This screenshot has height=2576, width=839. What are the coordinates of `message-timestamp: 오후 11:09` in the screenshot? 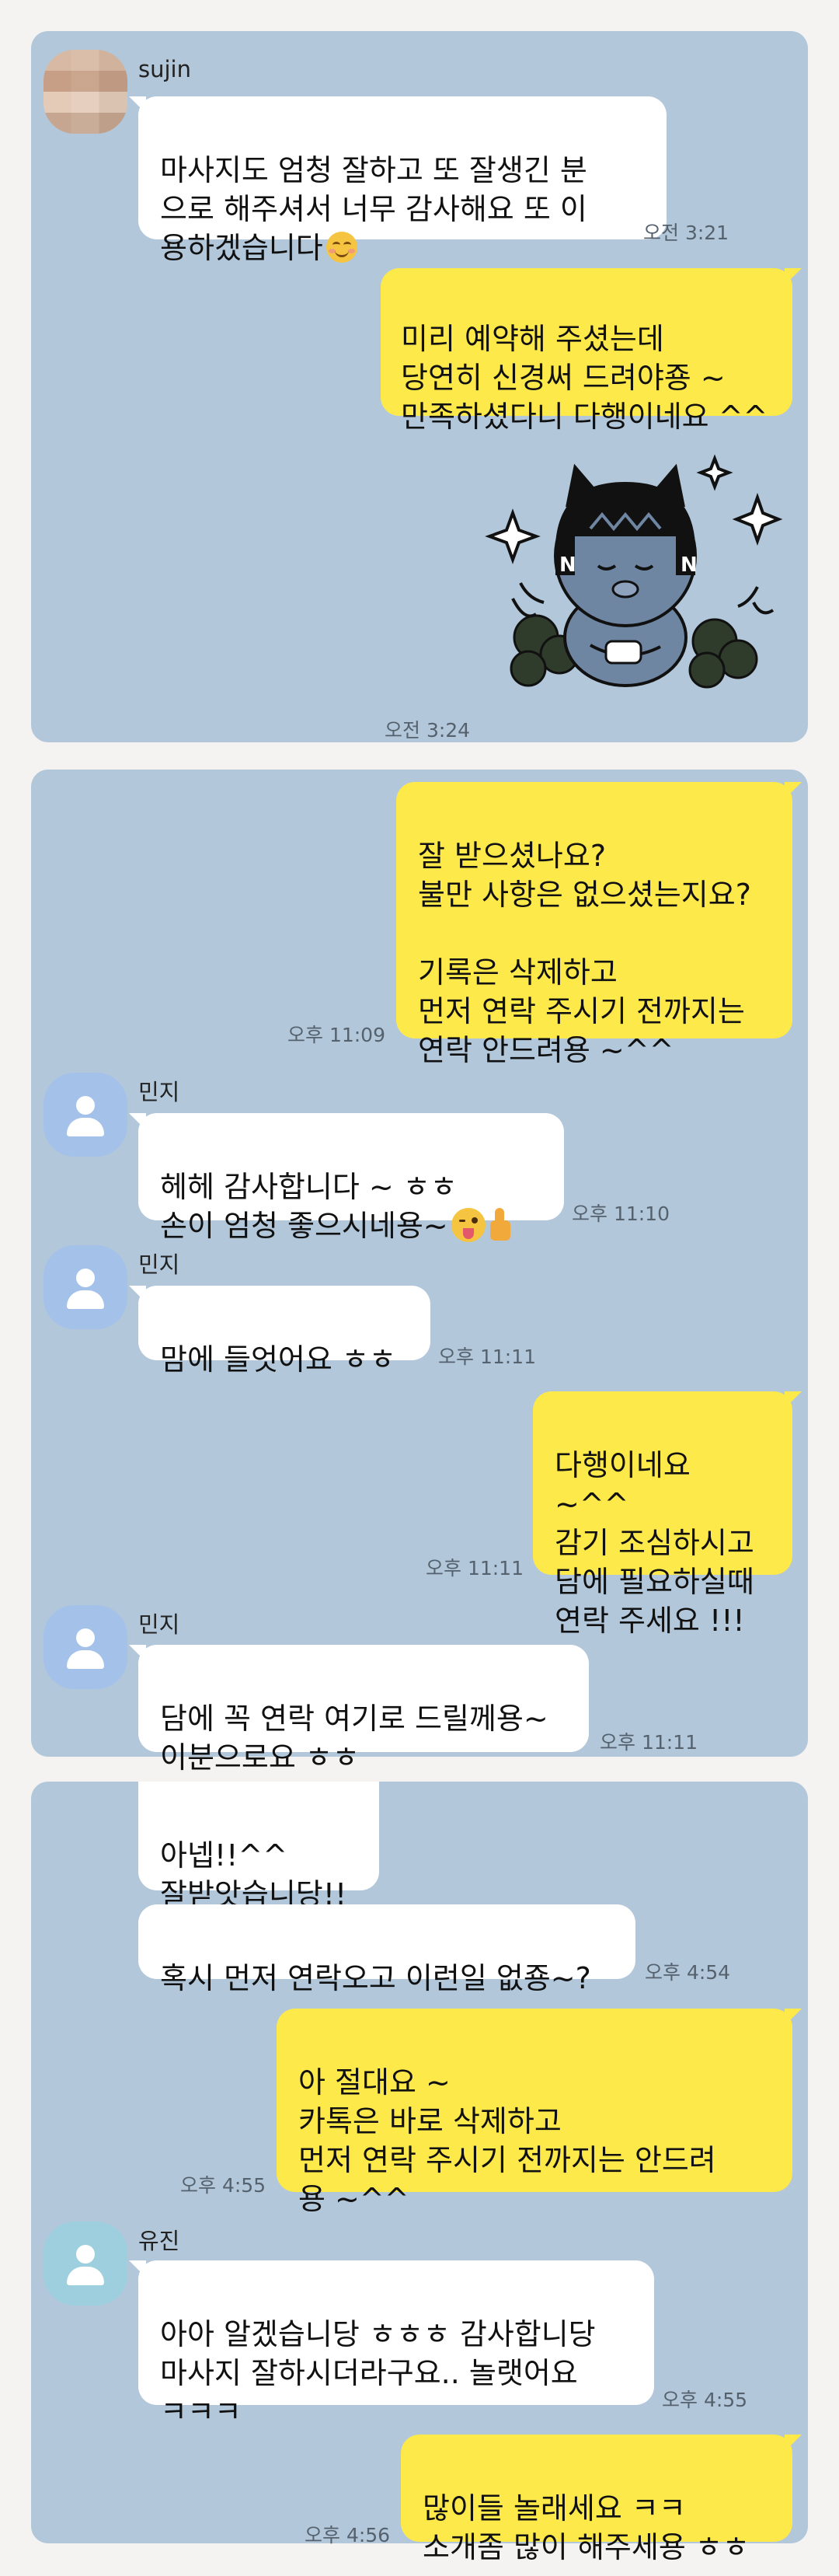 It's located at (336, 1035).